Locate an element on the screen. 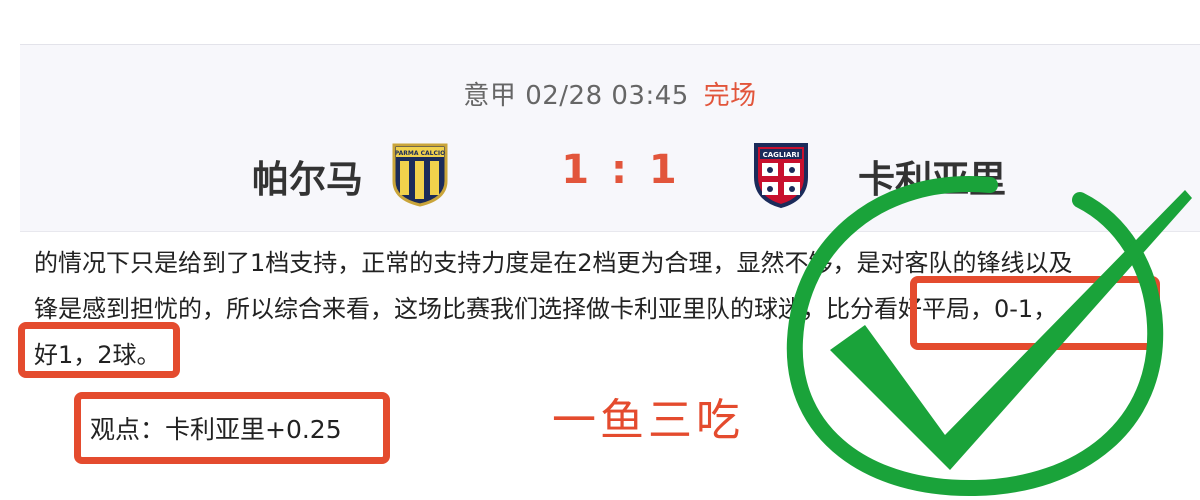 Image resolution: width=1200 pixels, height=500 pixels. highlight-box-score-prediction is located at coordinates (1035, 313).